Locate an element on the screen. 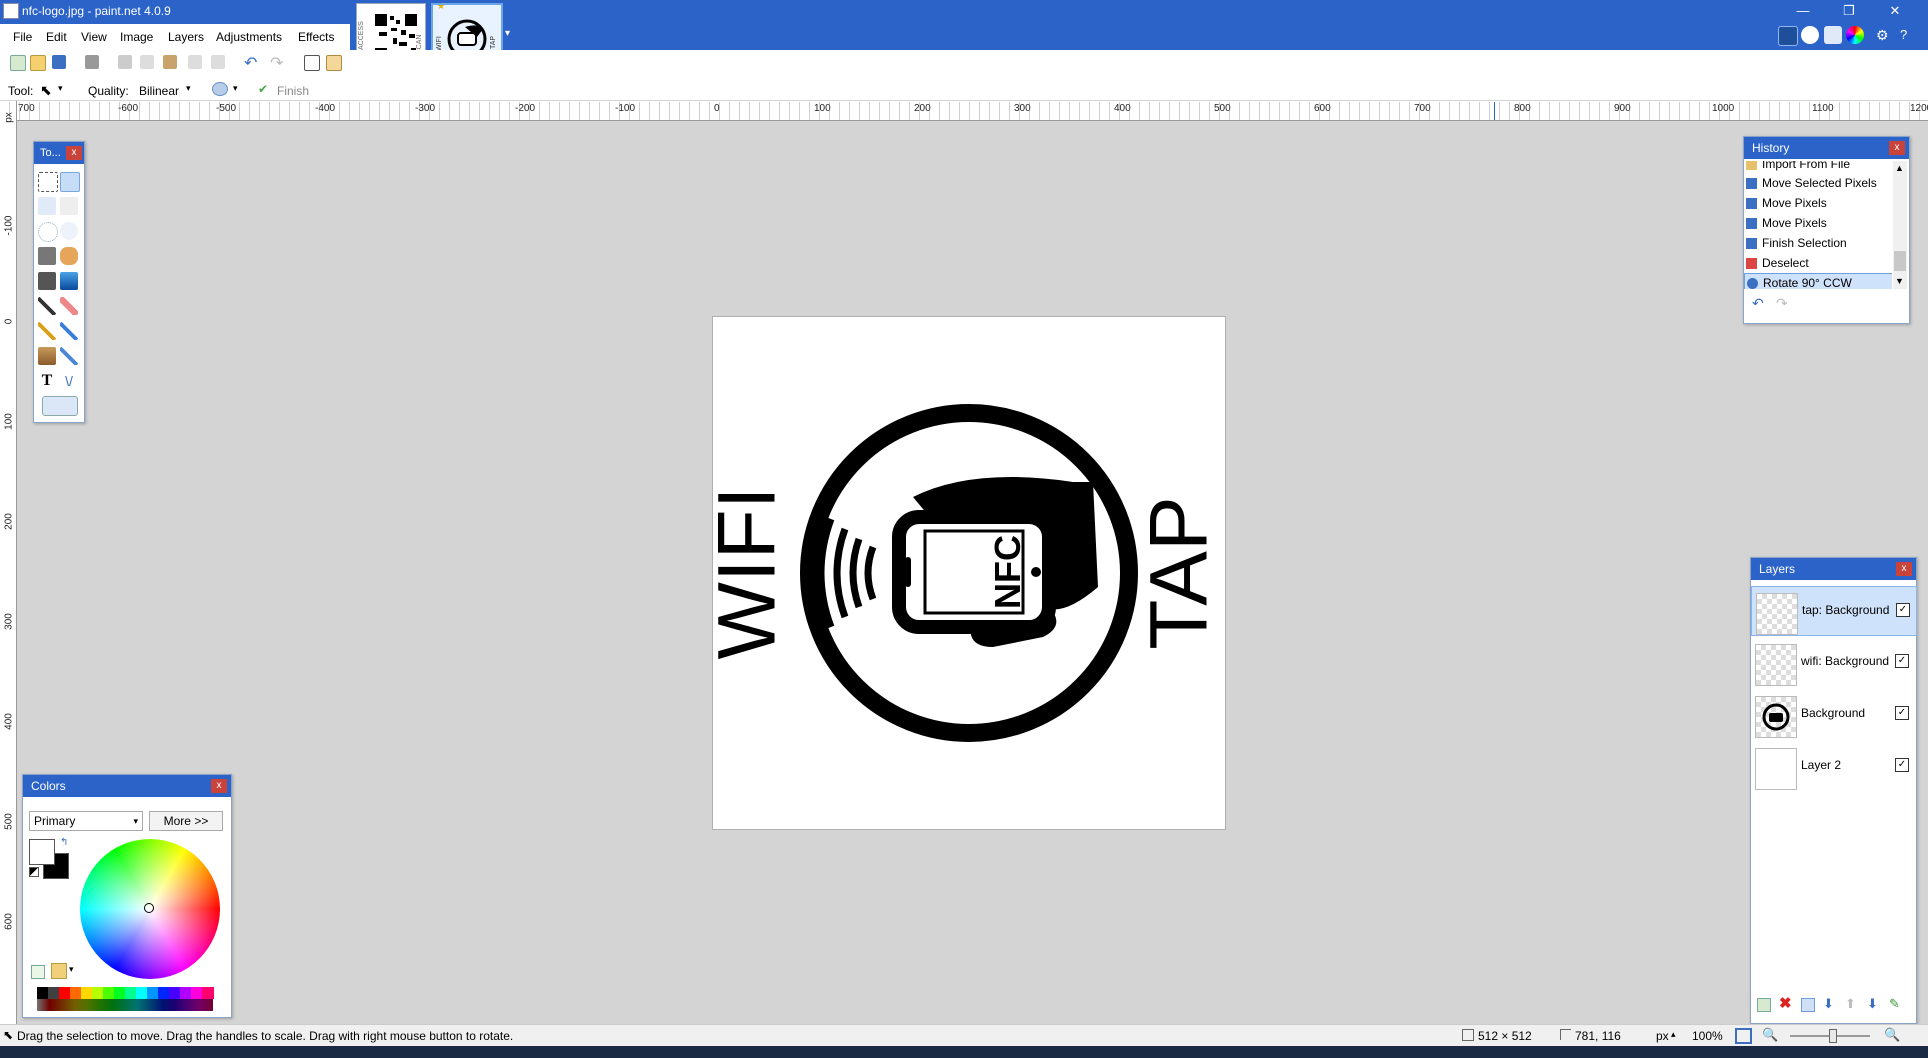 The image size is (1928, 1058). recolor-tool-icon is located at coordinates (69, 356).